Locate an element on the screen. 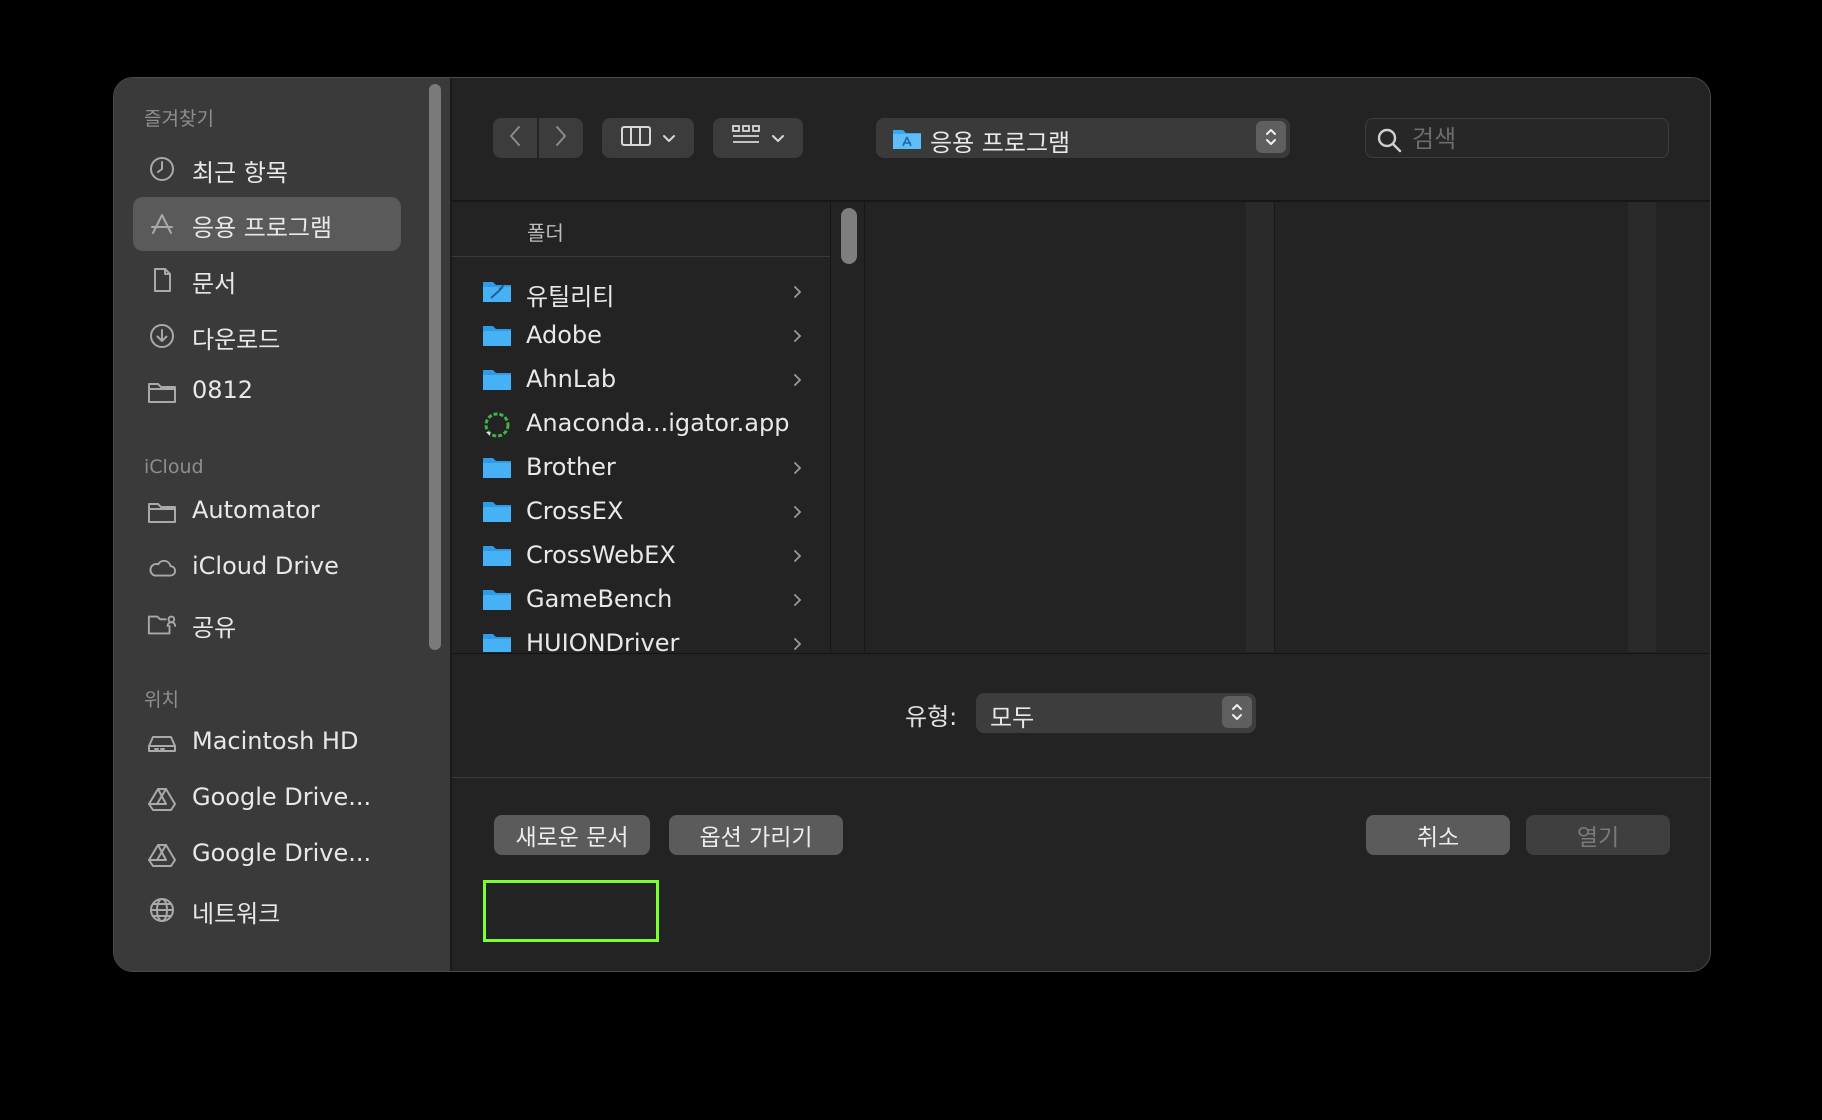  sidebar-item-macintosh-hd: Macintosh HD is located at coordinates (267, 743).